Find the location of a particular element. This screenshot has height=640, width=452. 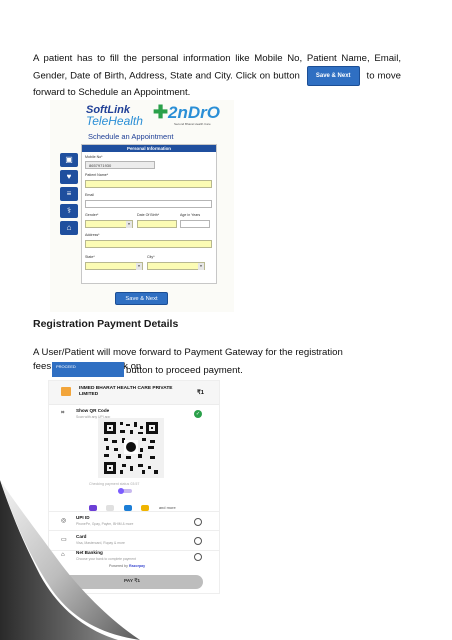

merchant-logo is located at coordinates (66, 391).